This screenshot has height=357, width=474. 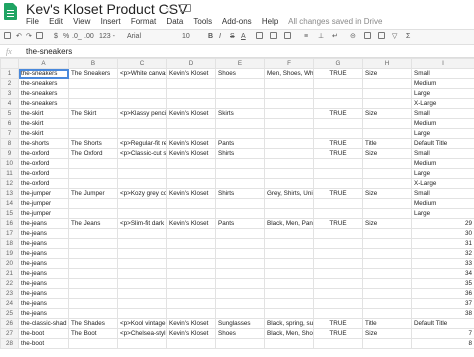 What do you see at coordinates (9, 143) in the screenshot?
I see `row-number: 8` at bounding box center [9, 143].